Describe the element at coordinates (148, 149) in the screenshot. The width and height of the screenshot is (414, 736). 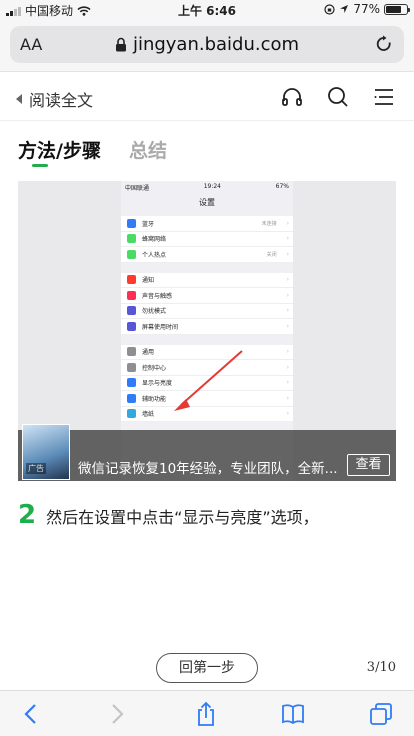
I see `tab-summary: 总结` at that location.